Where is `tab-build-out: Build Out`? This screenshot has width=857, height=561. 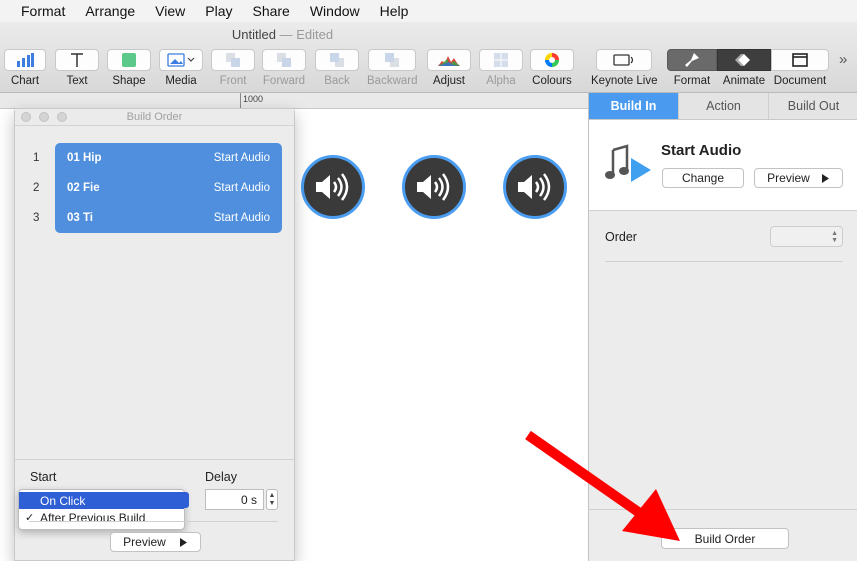
tab-build-out: Build Out is located at coordinates (813, 106).